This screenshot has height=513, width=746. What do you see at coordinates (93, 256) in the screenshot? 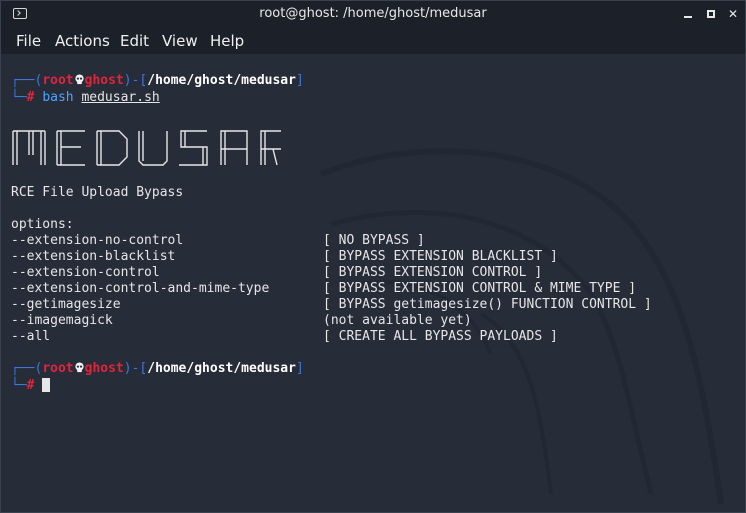
I see `option-flag: --extension-blacklist` at bounding box center [93, 256].